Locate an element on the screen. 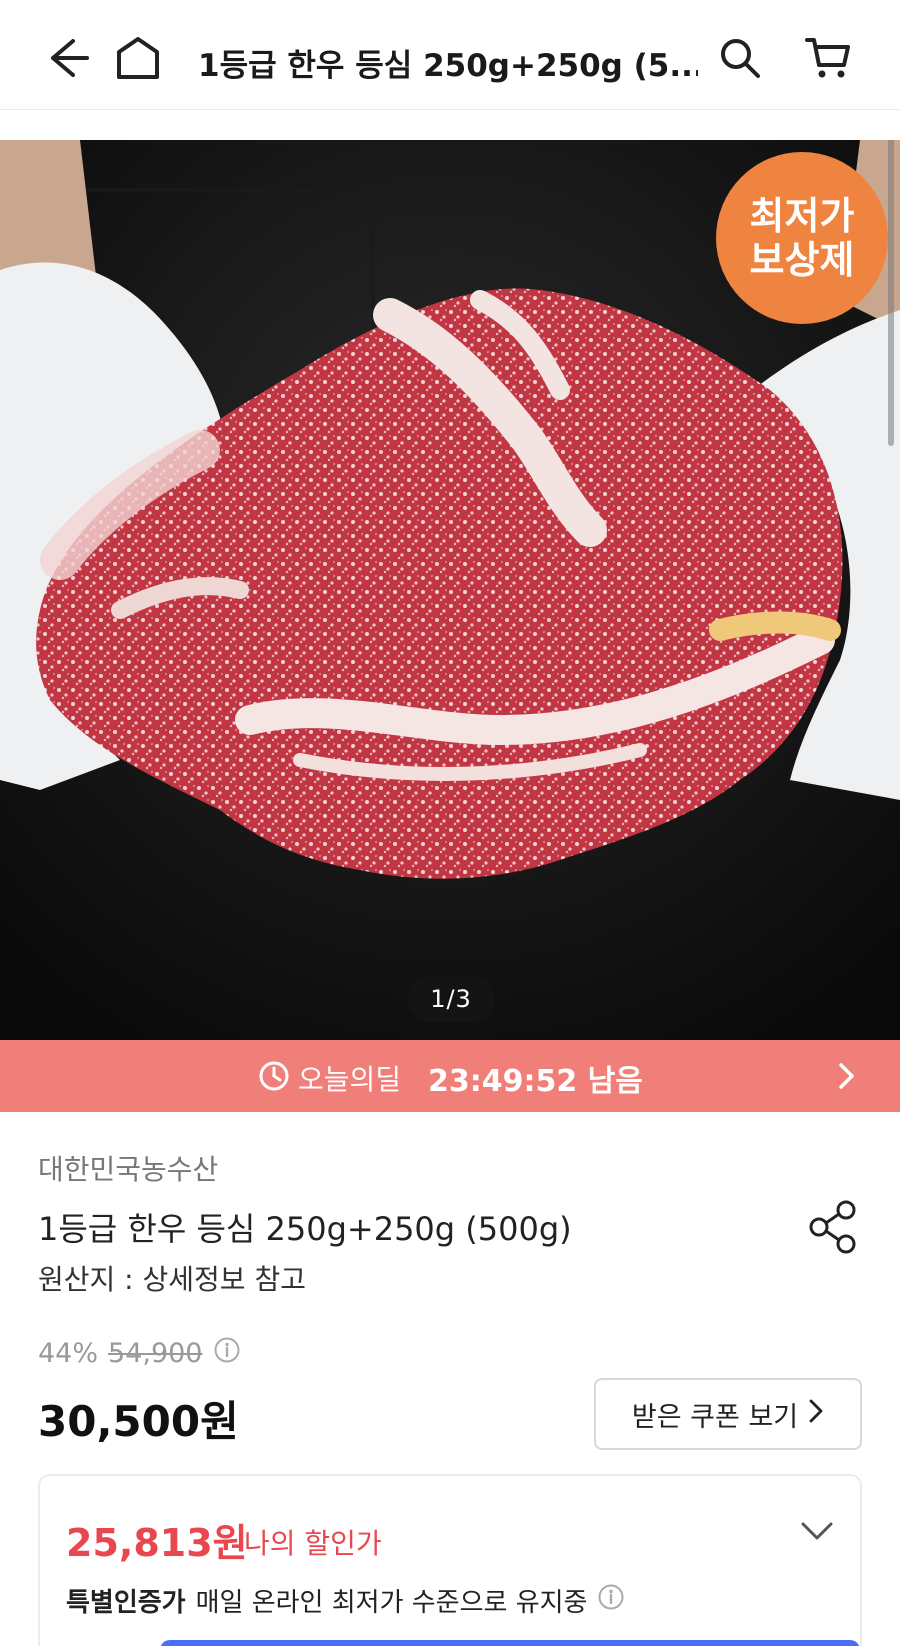 Image resolution: width=900 pixels, height=1646 pixels. todays-deal-banner: 오늘의딜 23:49:52 남음 is located at coordinates (450, 1076).